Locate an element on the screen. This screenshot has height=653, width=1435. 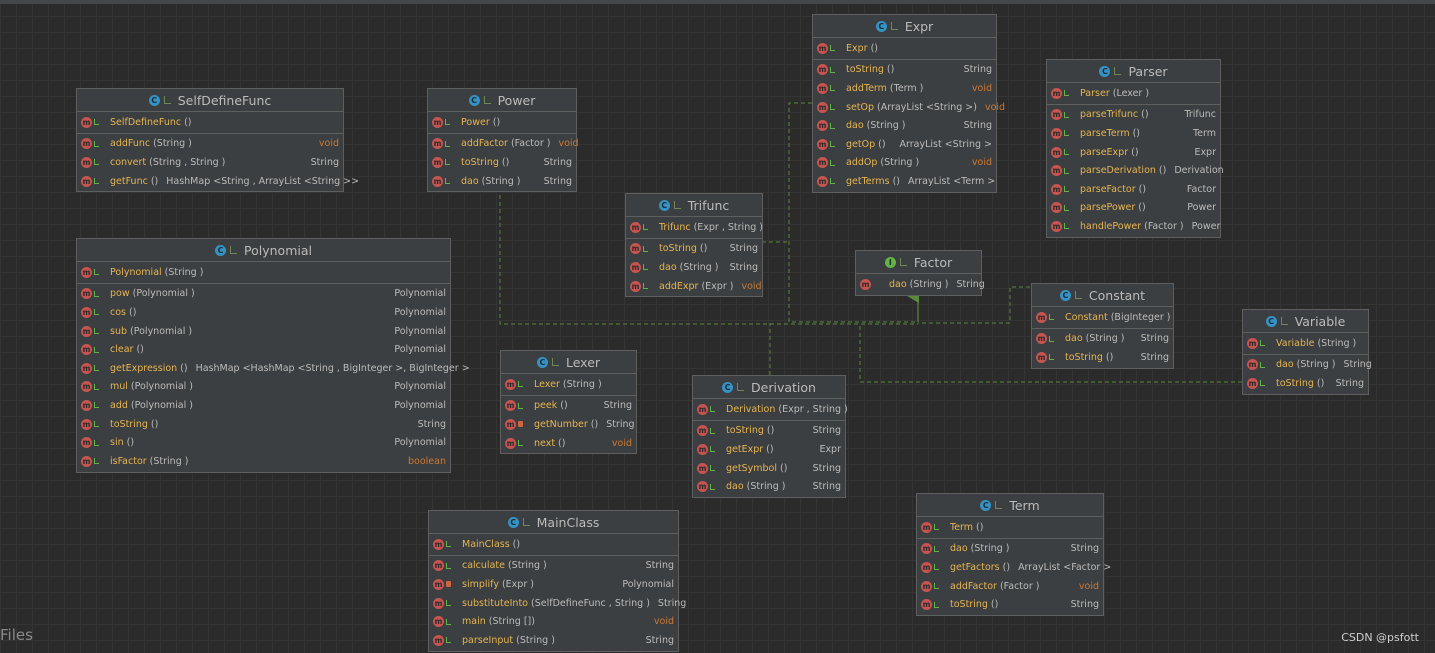
method-row: m peek() String is located at coordinates (568, 406).